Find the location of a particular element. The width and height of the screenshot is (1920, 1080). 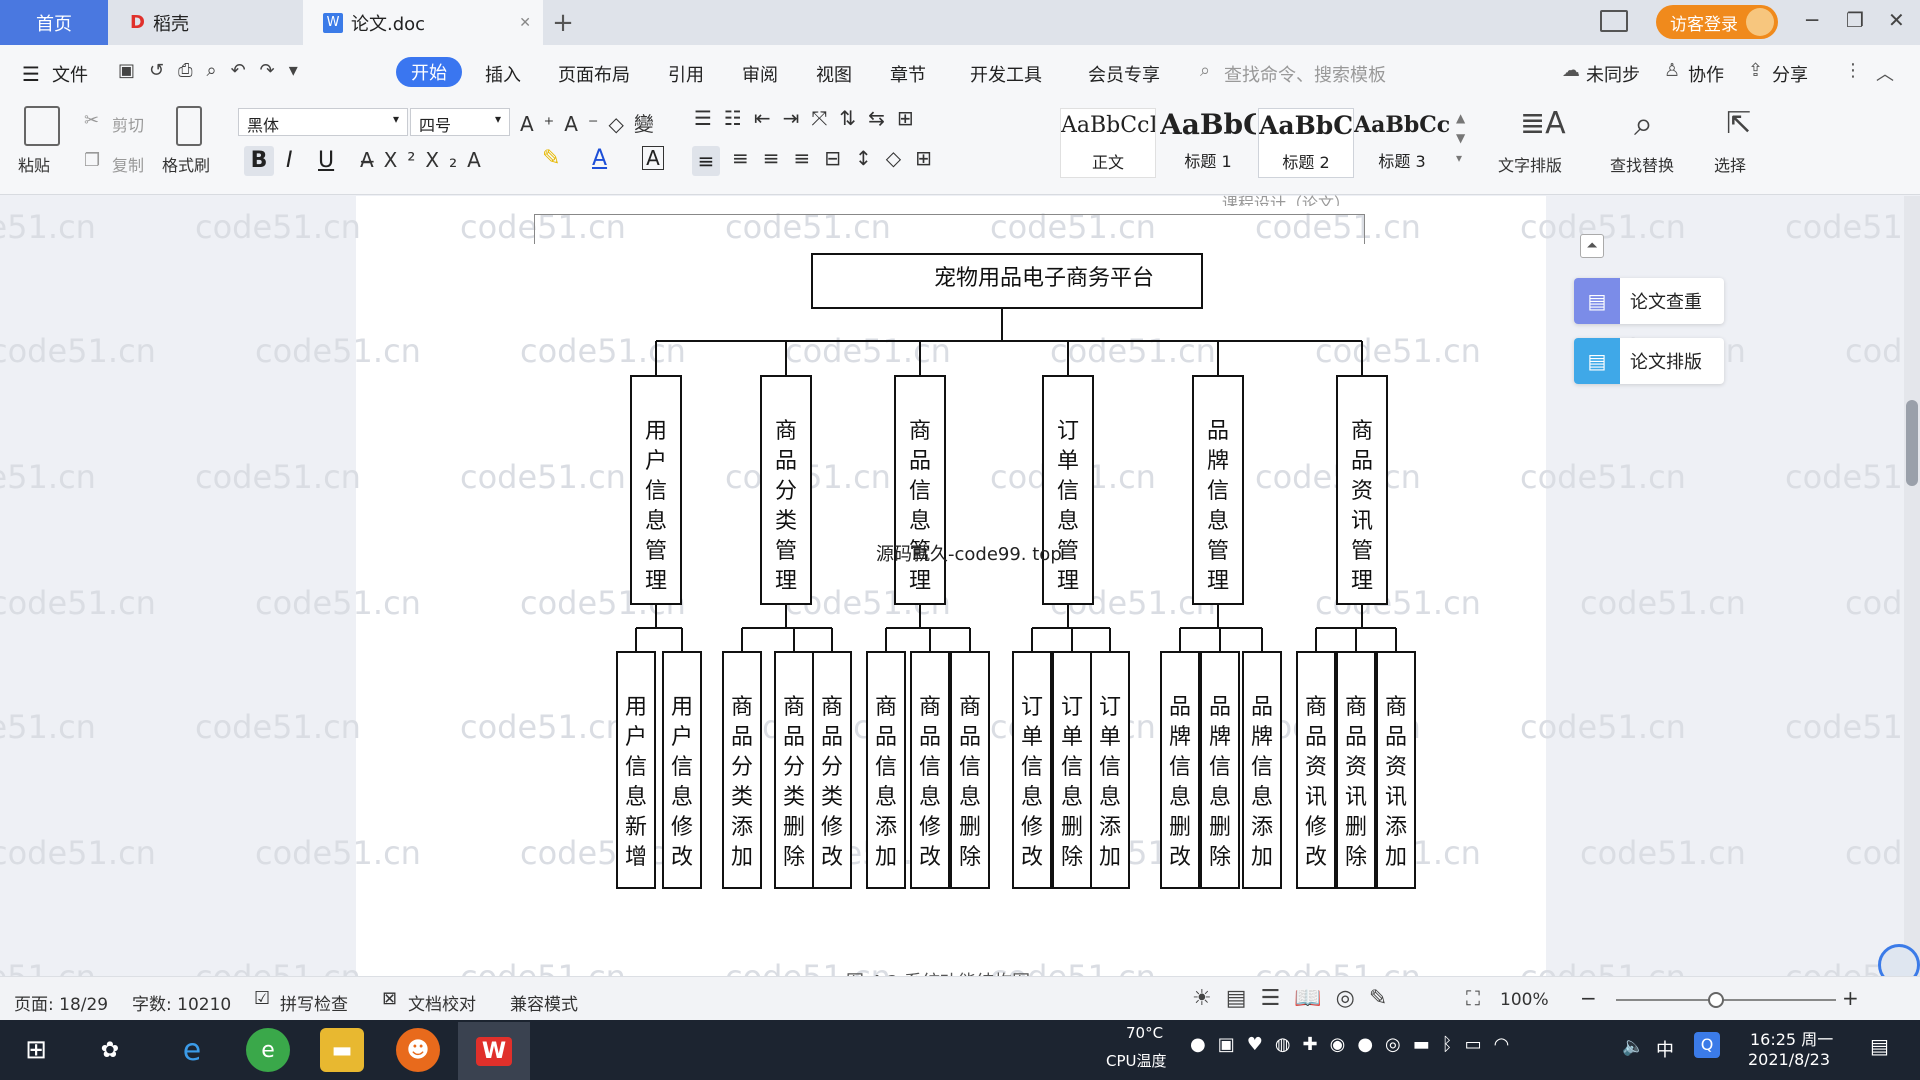

media-app-icon: ☻ is located at coordinates (418, 1050).